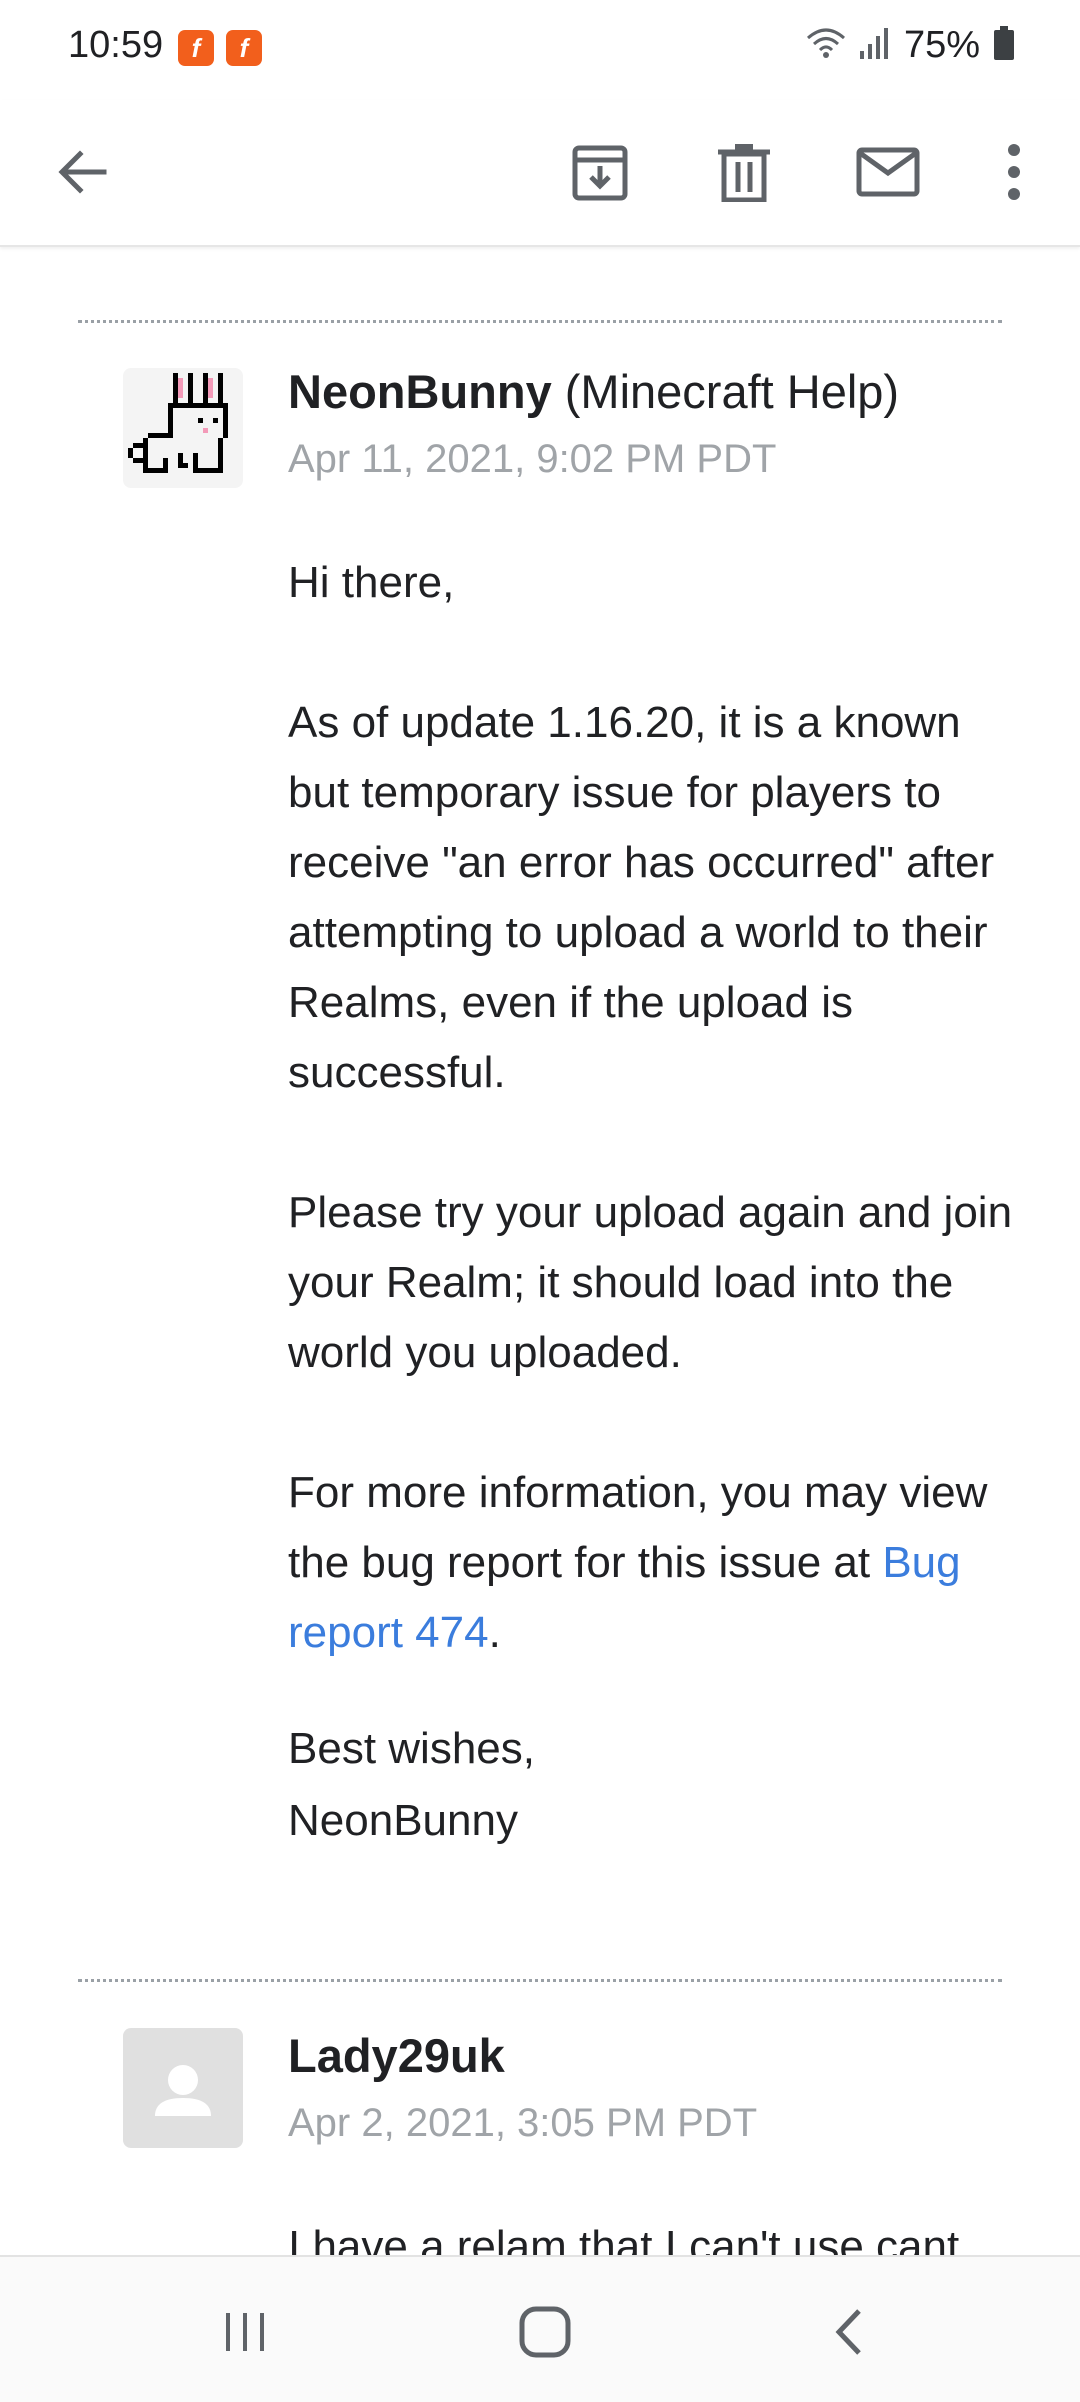  What do you see at coordinates (624, 2238) in the screenshot?
I see `body-preview: I have a relam that I can't use cant` at bounding box center [624, 2238].